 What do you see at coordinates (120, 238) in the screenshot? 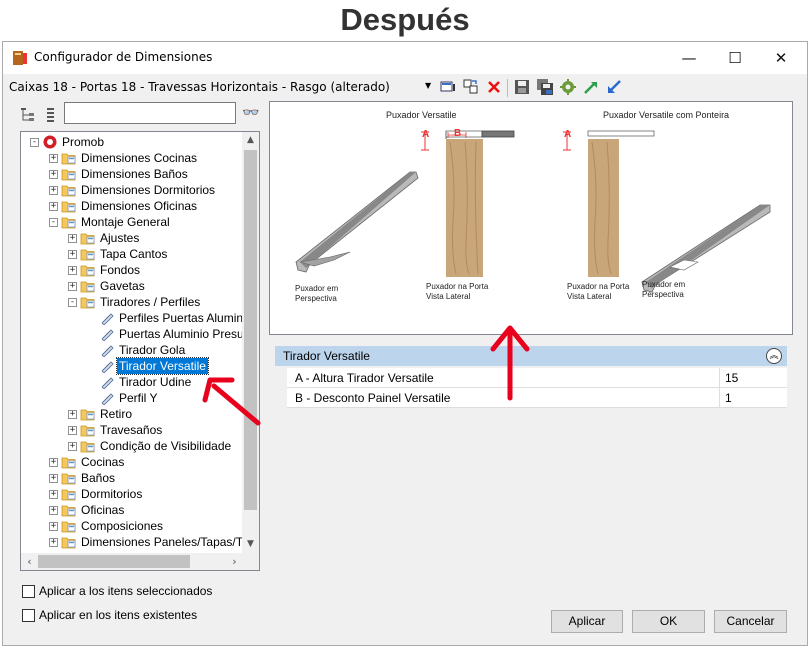
I see `tree-node-label: Ajustes` at bounding box center [120, 238].